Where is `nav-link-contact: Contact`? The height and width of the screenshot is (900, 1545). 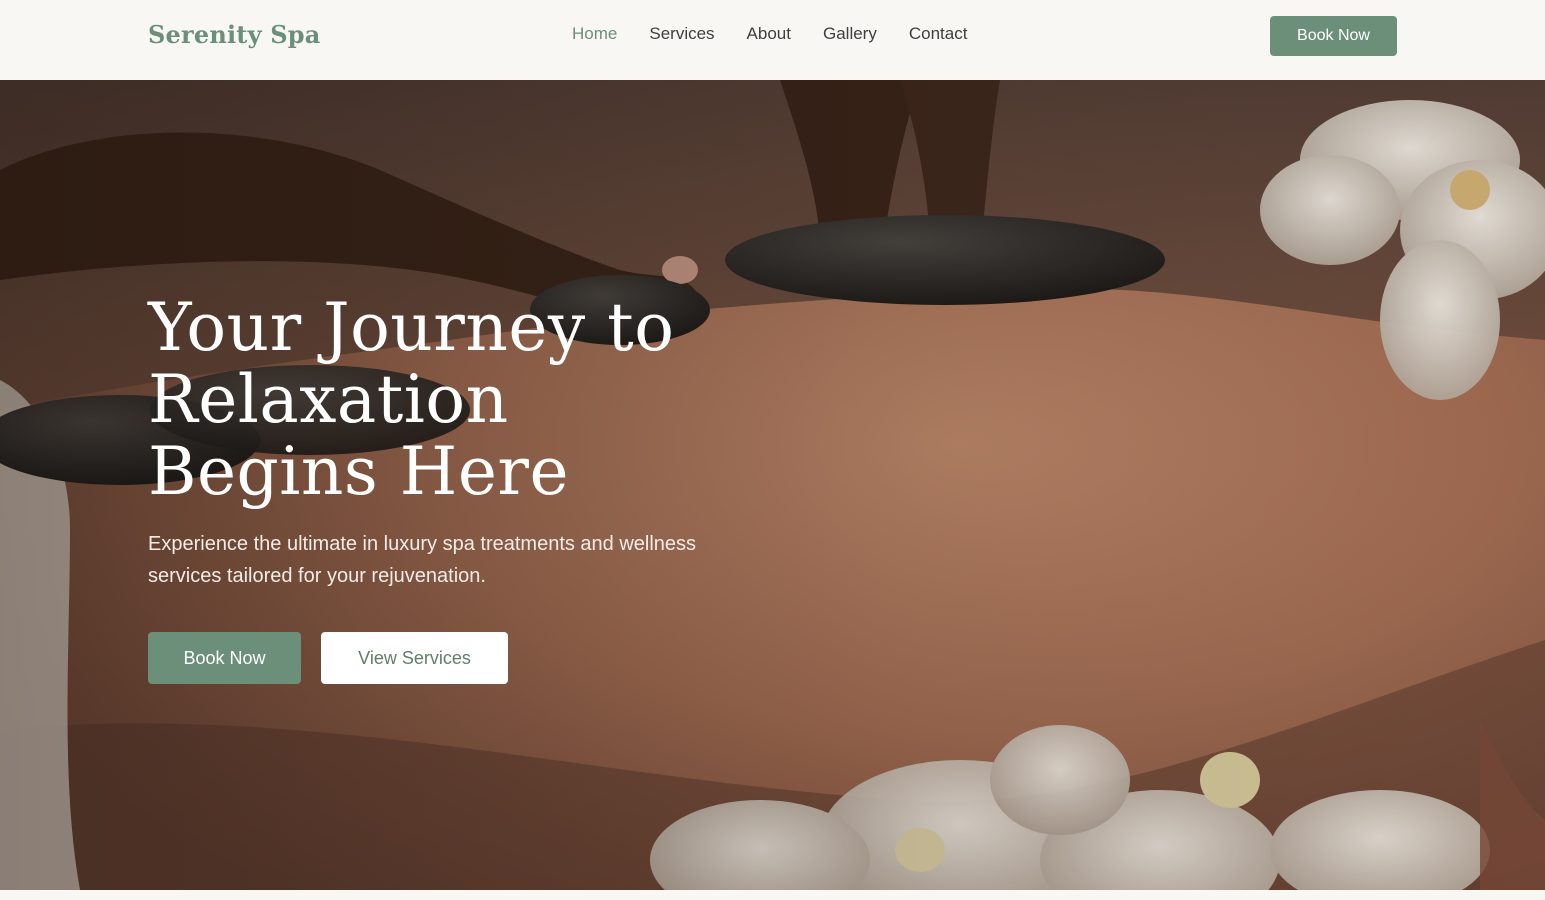
nav-link-contact: Contact is located at coordinates (938, 34).